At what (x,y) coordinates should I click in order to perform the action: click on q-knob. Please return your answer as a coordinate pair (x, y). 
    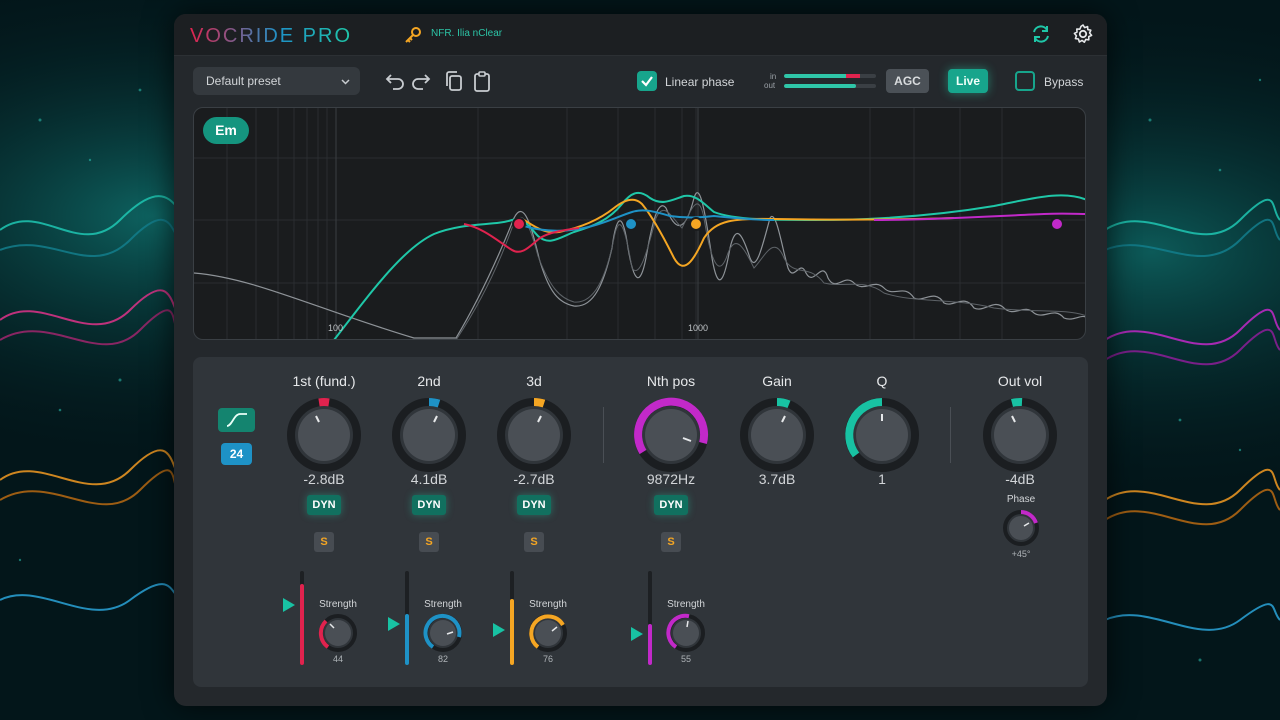
    Looking at the image, I should click on (882, 435).